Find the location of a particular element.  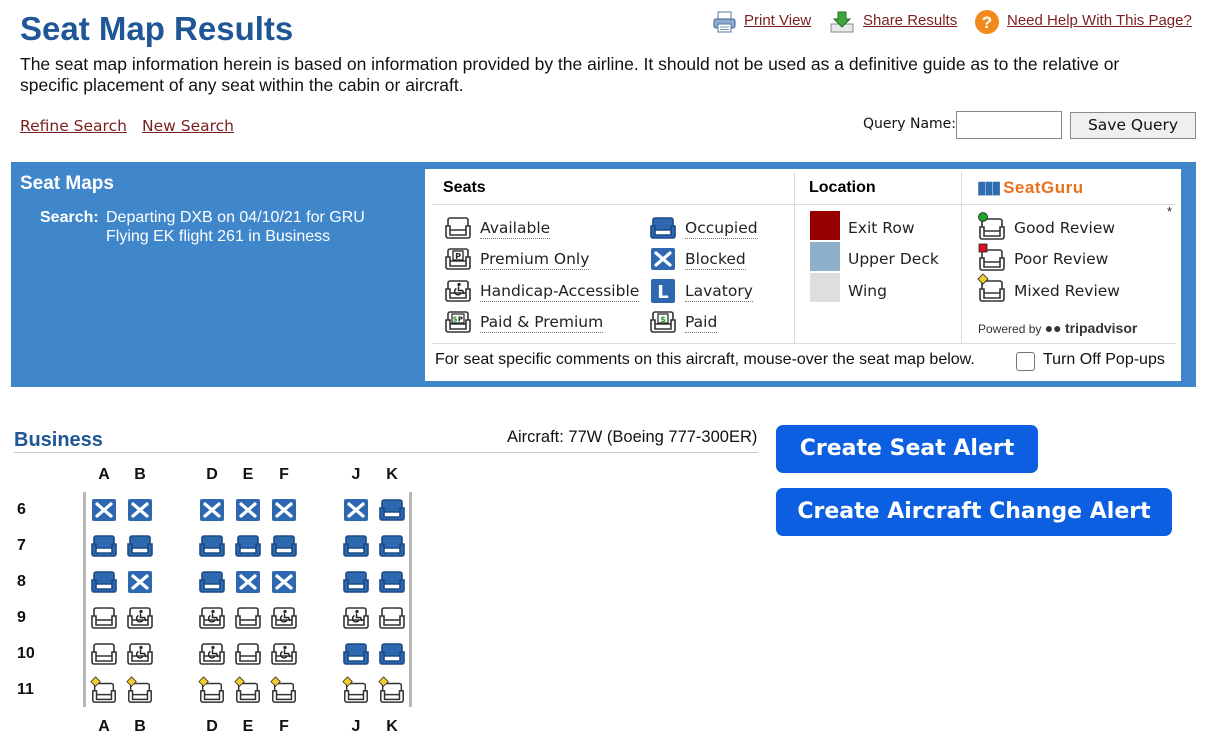

seat-6f is located at coordinates (284, 510).